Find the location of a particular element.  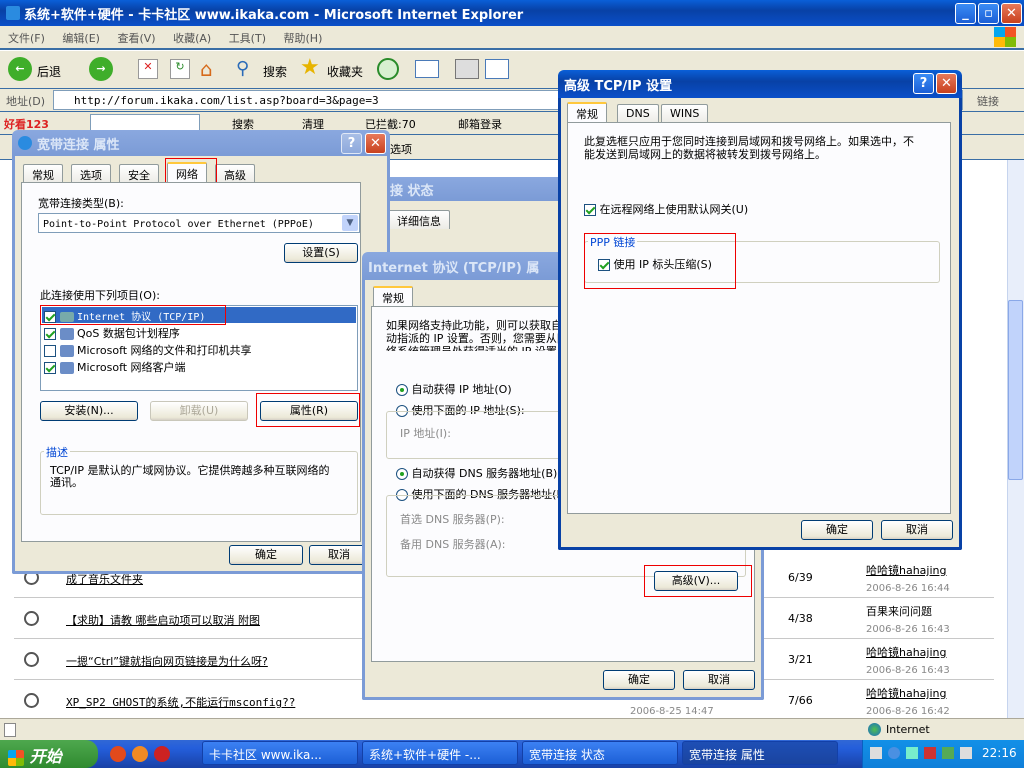

ie-minimize-button: _ is located at coordinates (965, 13).